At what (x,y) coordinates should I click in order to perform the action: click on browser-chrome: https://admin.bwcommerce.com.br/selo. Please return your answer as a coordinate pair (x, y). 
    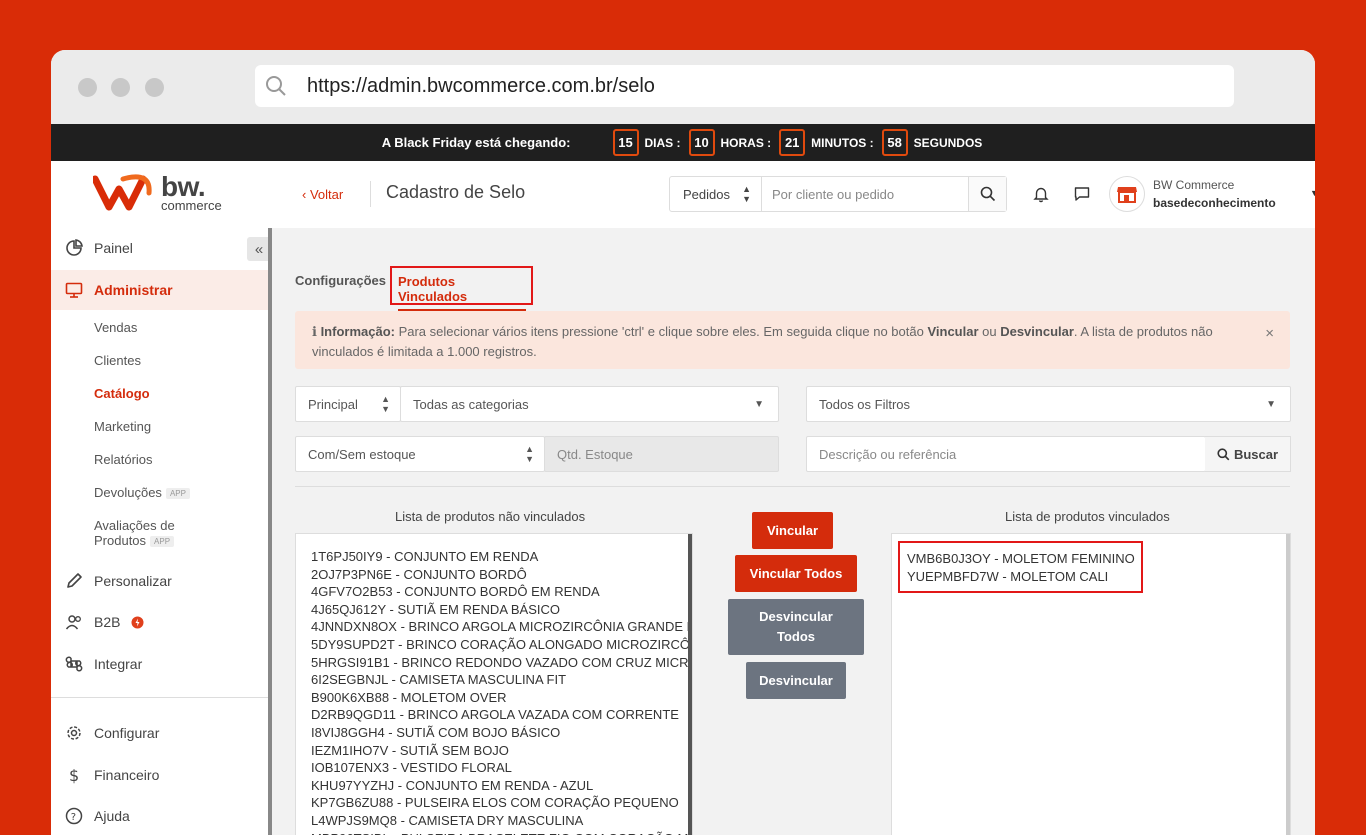
    Looking at the image, I should click on (683, 87).